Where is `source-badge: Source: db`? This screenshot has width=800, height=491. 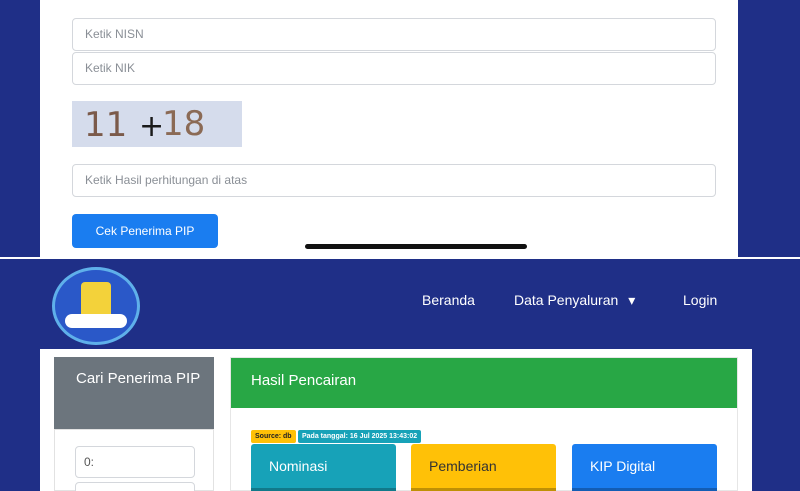
source-badge: Source: db is located at coordinates (273, 436).